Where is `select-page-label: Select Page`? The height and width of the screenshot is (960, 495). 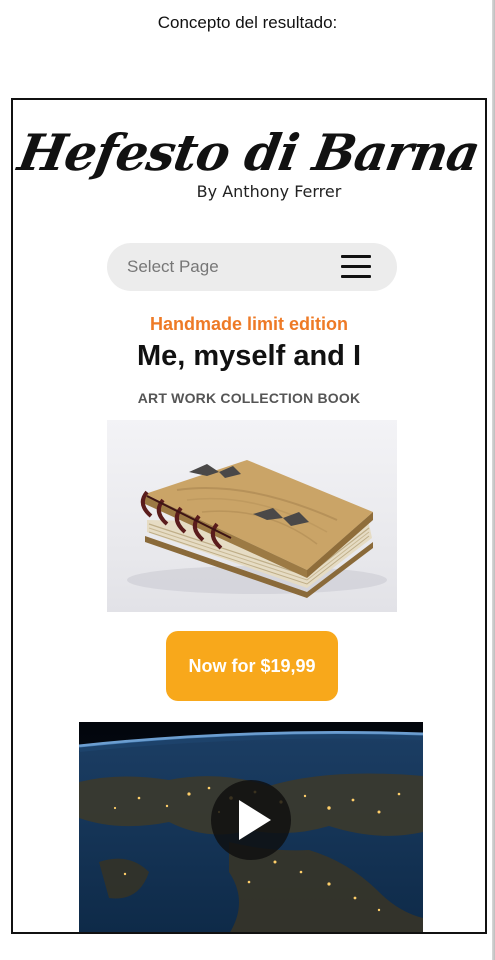
select-page-label: Select Page is located at coordinates (173, 266).